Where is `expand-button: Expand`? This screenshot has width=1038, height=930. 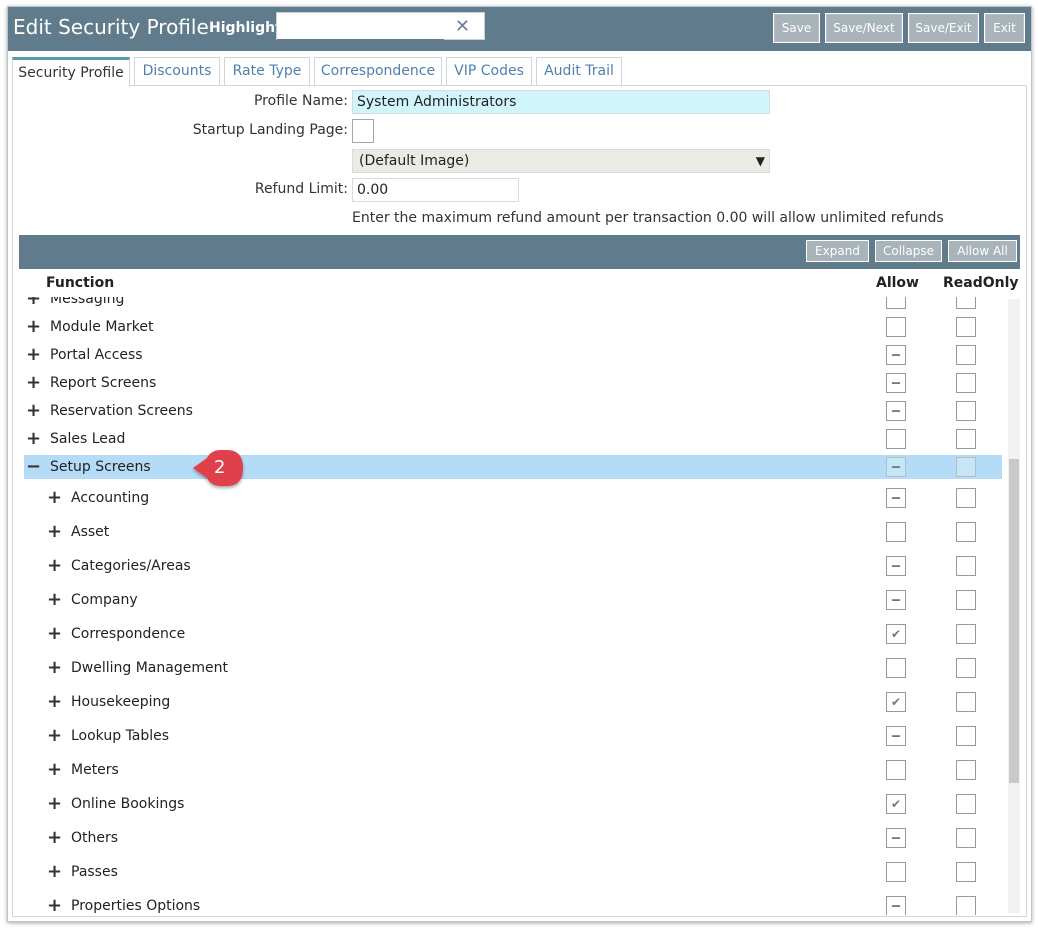 expand-button: Expand is located at coordinates (837, 251).